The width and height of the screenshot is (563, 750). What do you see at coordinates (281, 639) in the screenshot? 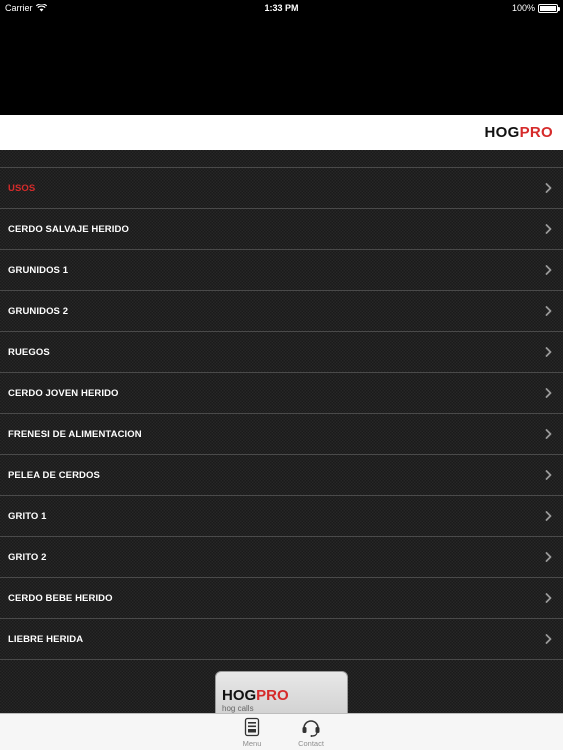
I see `menu-item: LIEBRE HERIDA` at bounding box center [281, 639].